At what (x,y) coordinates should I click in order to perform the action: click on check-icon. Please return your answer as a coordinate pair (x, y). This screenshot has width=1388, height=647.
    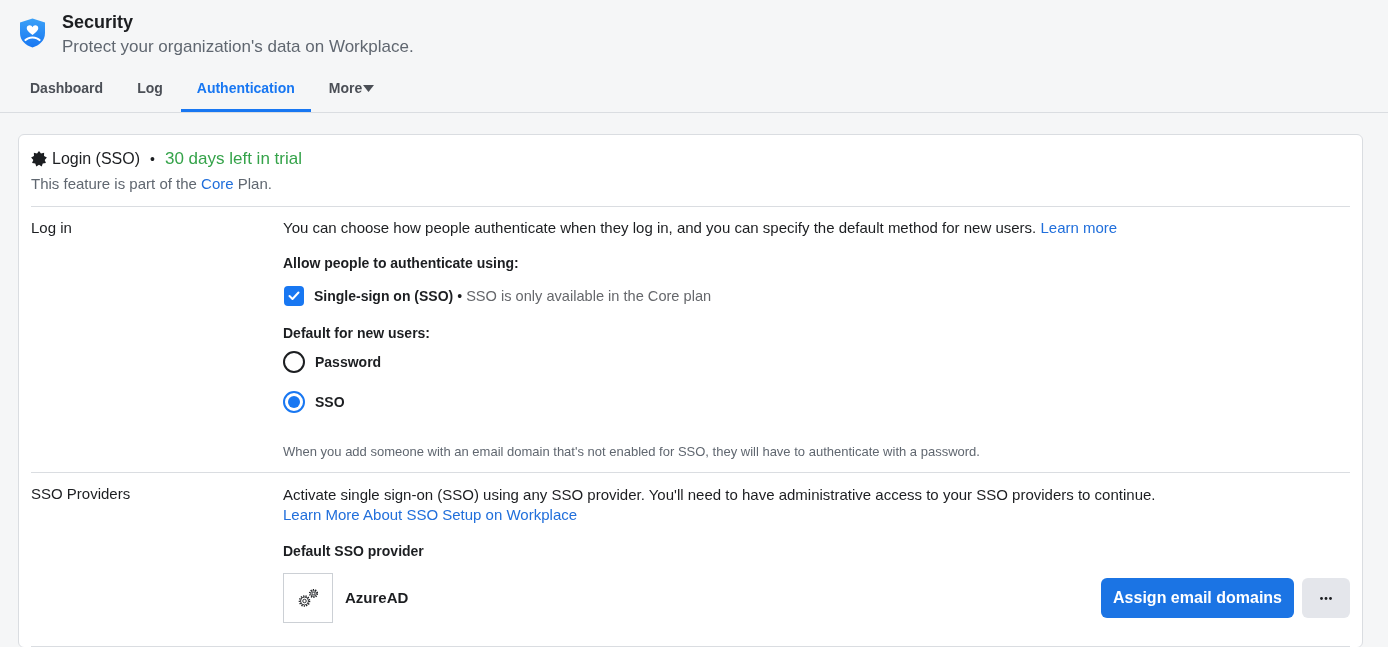
    Looking at the image, I should click on (294, 296).